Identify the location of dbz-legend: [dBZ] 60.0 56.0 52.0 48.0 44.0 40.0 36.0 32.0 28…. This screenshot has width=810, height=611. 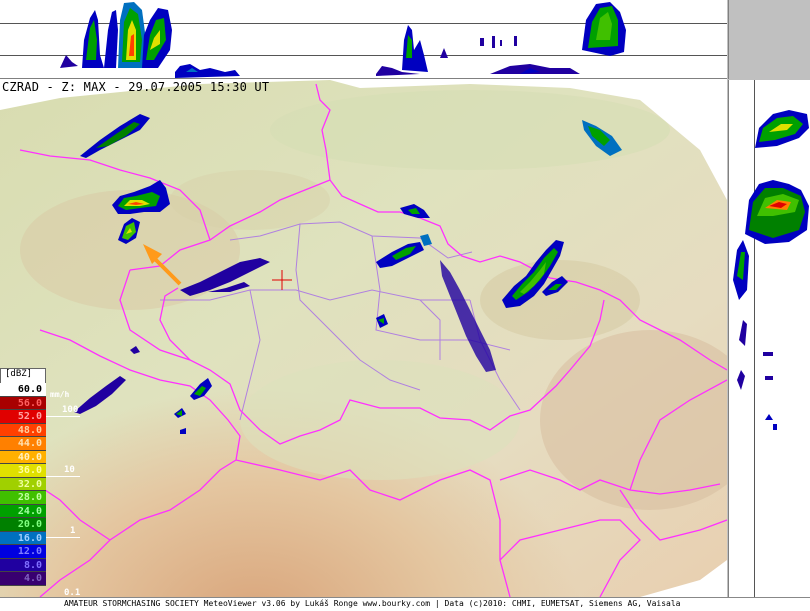
(23, 477).